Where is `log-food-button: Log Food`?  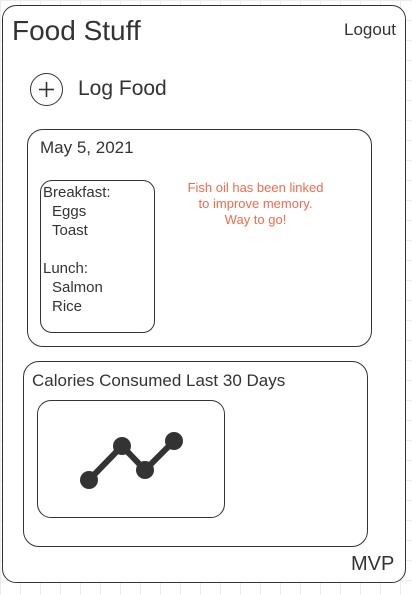 log-food-button: Log Food is located at coordinates (98, 89).